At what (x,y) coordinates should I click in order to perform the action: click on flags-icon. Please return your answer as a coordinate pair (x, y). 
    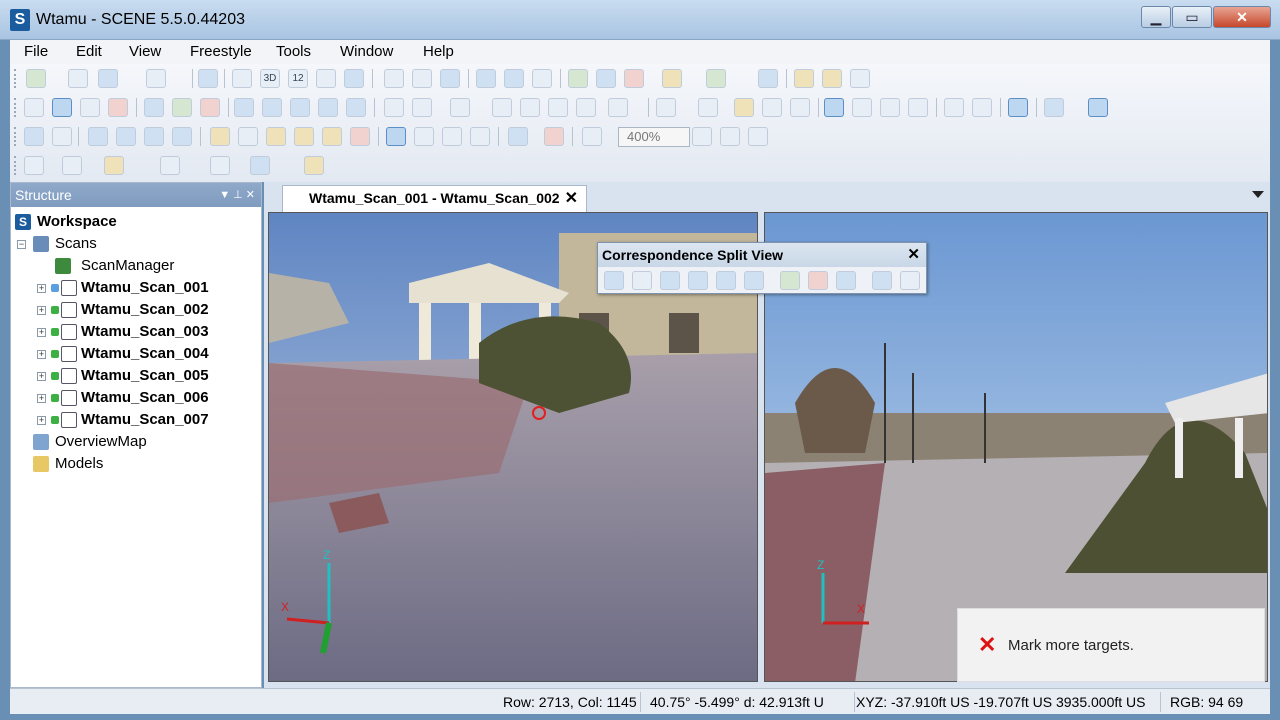
    Looking at the image, I should click on (772, 107).